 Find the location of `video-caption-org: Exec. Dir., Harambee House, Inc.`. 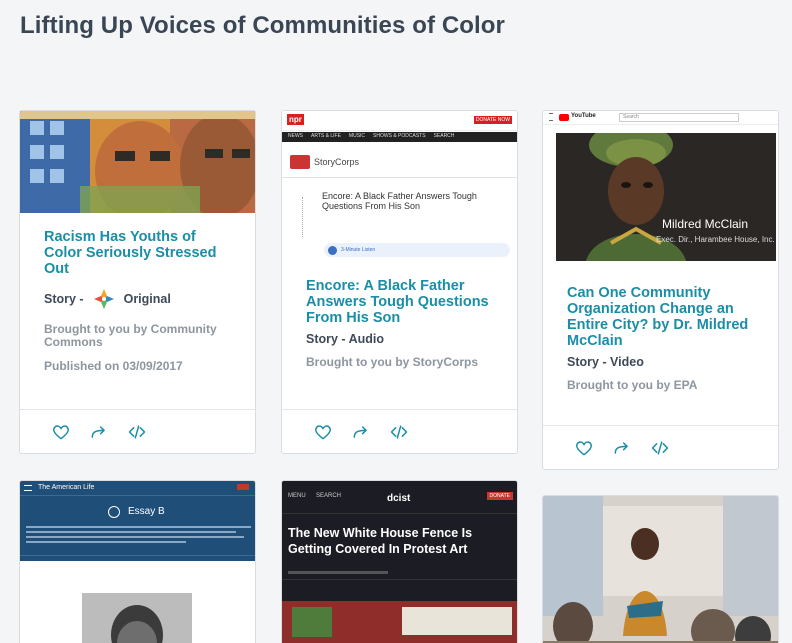

video-caption-org: Exec. Dir., Harambee House, Inc. is located at coordinates (715, 239).